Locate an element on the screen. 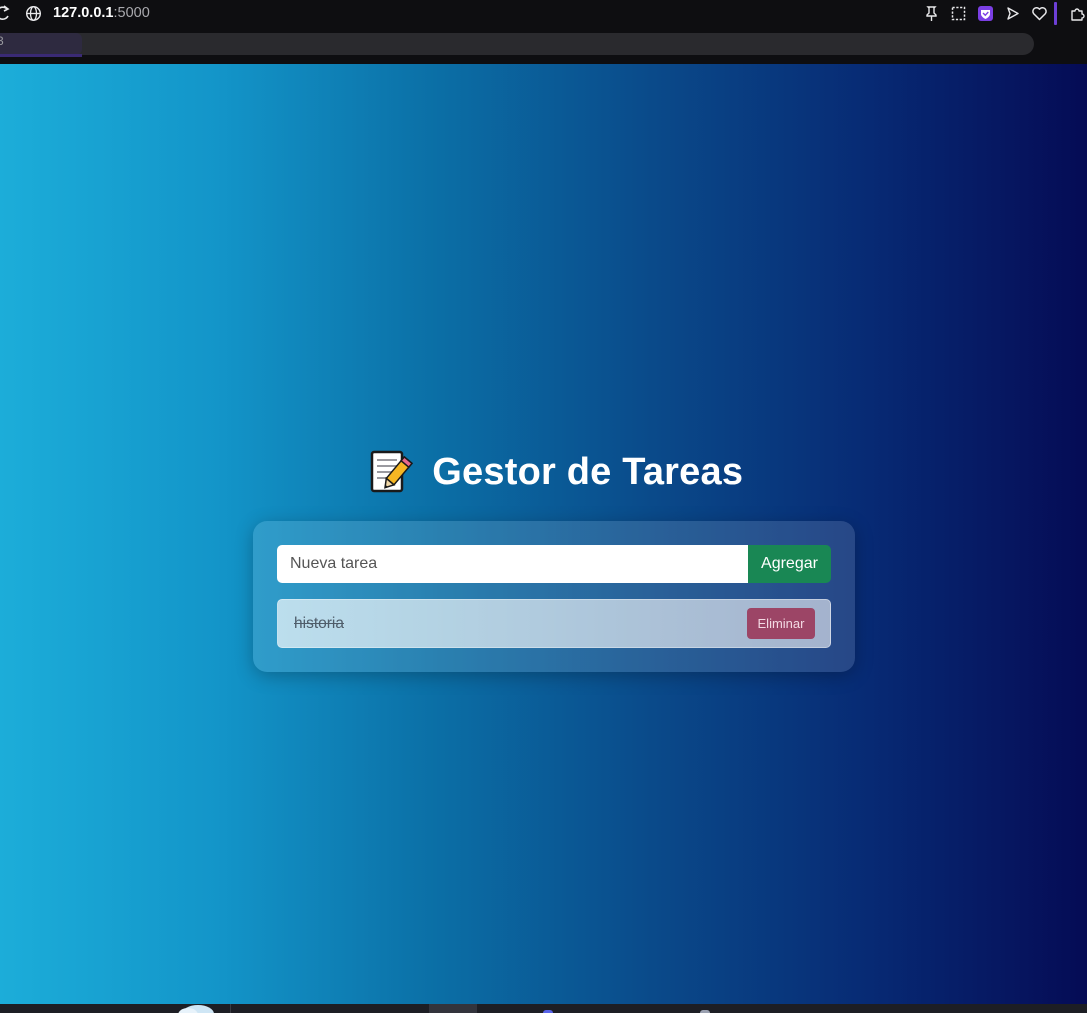  play-icon is located at coordinates (1012, 13).